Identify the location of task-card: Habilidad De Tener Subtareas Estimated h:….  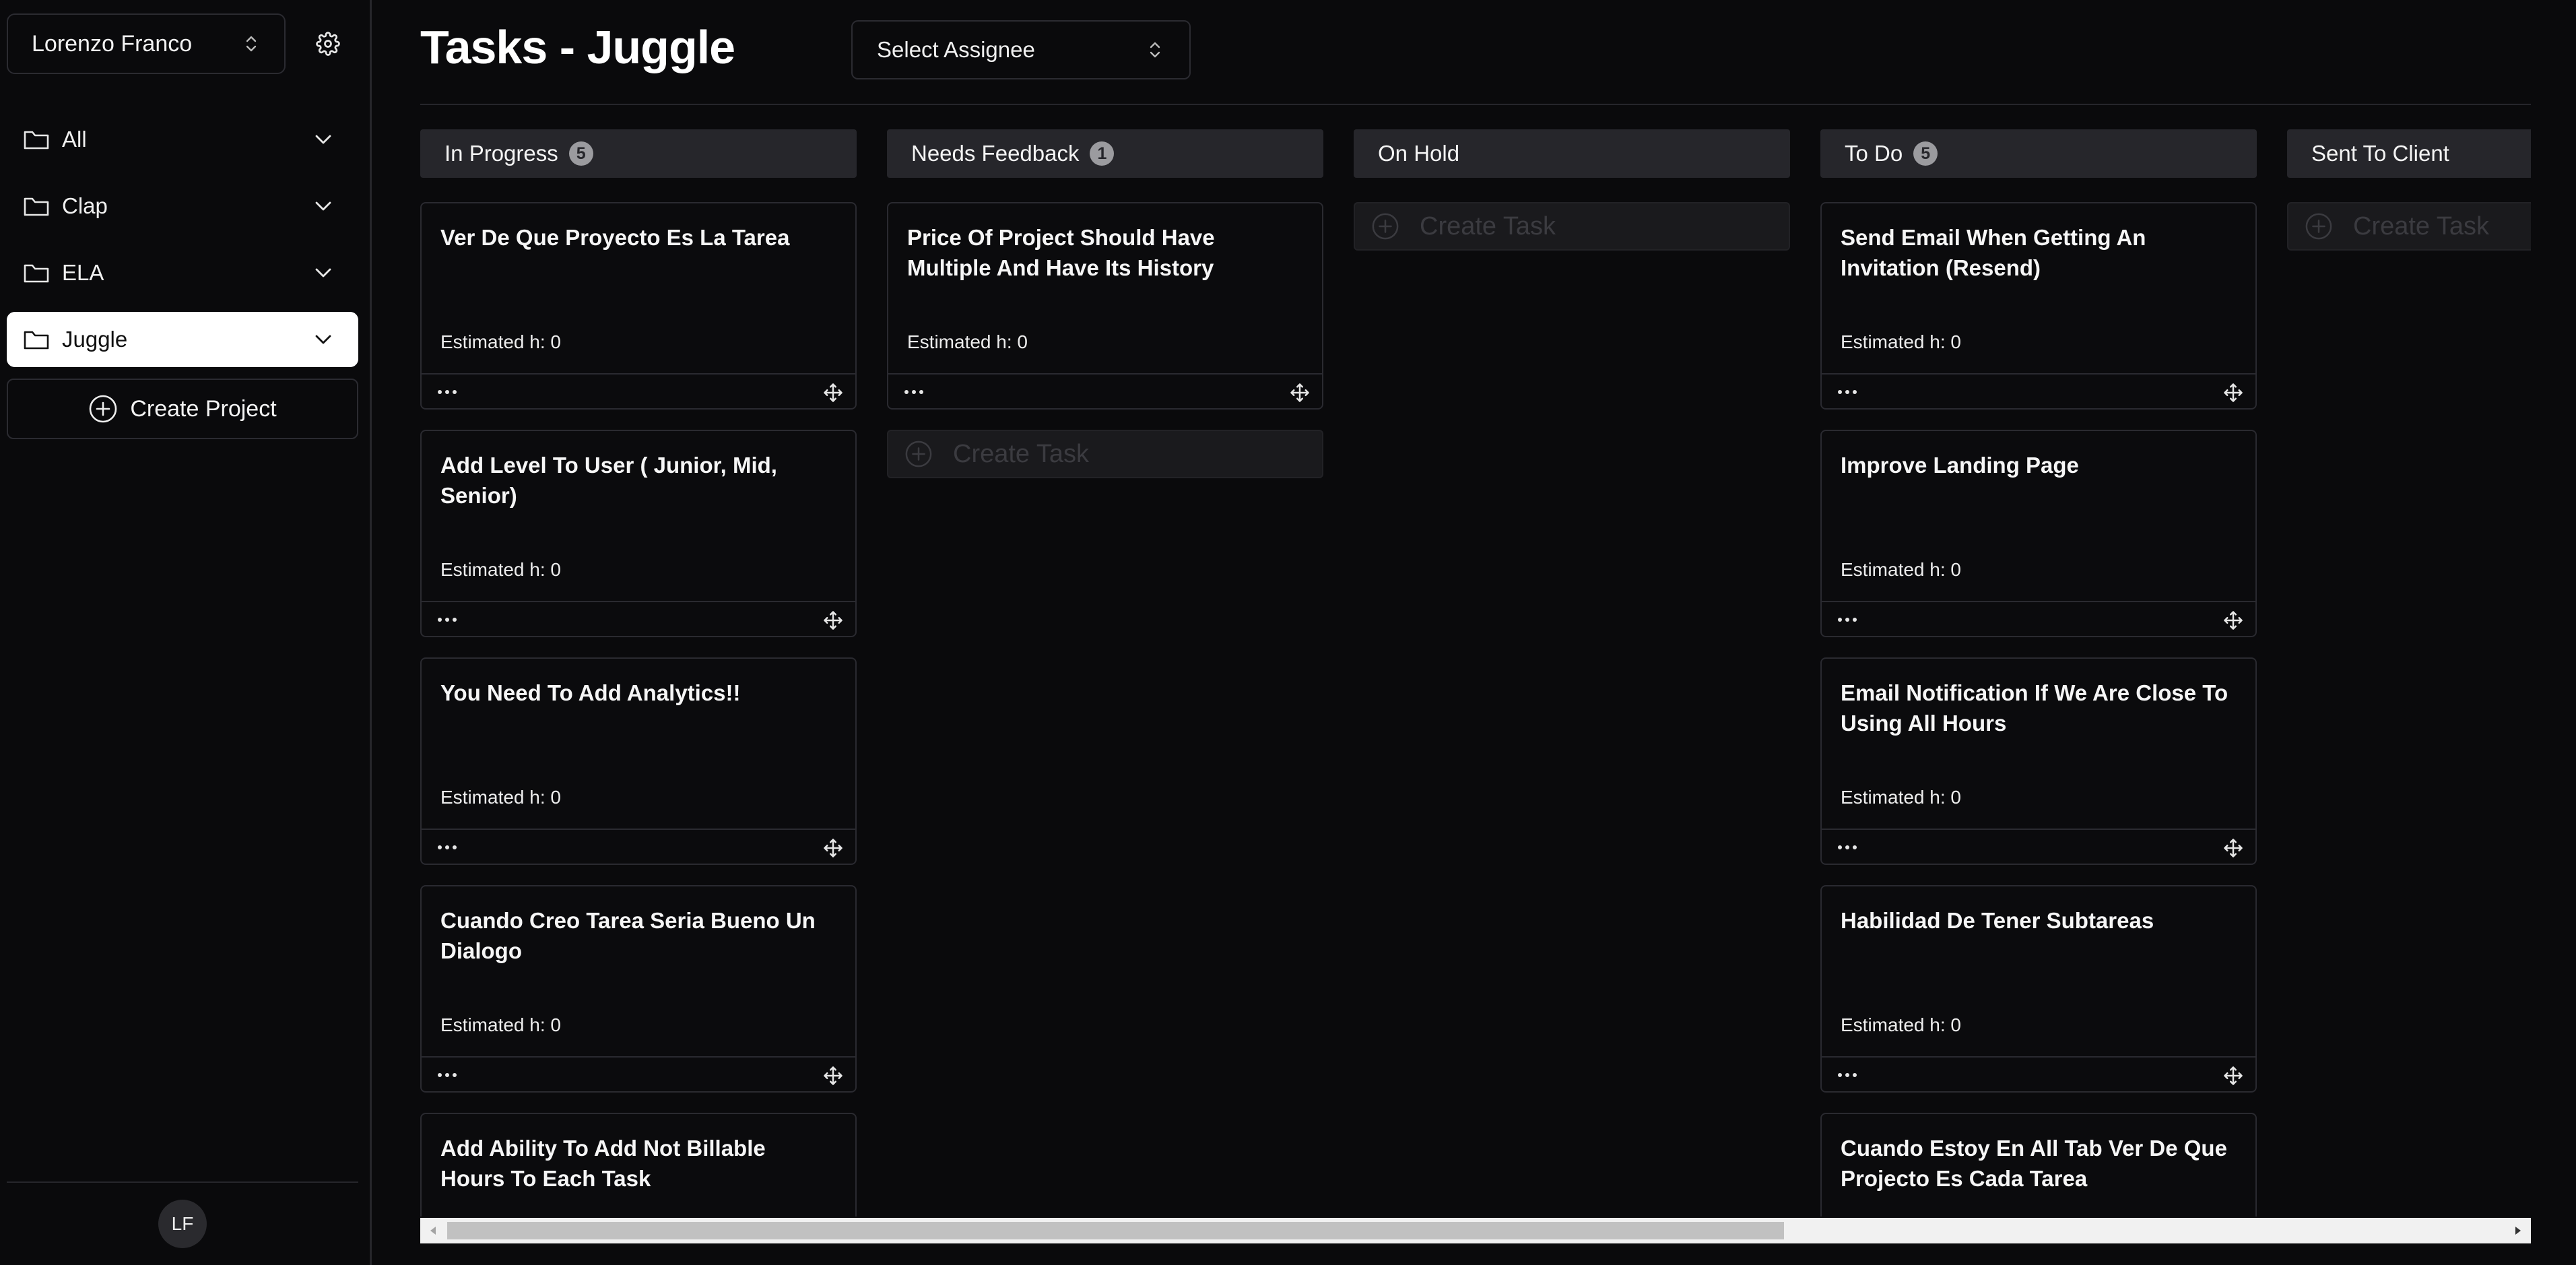
(2038, 989).